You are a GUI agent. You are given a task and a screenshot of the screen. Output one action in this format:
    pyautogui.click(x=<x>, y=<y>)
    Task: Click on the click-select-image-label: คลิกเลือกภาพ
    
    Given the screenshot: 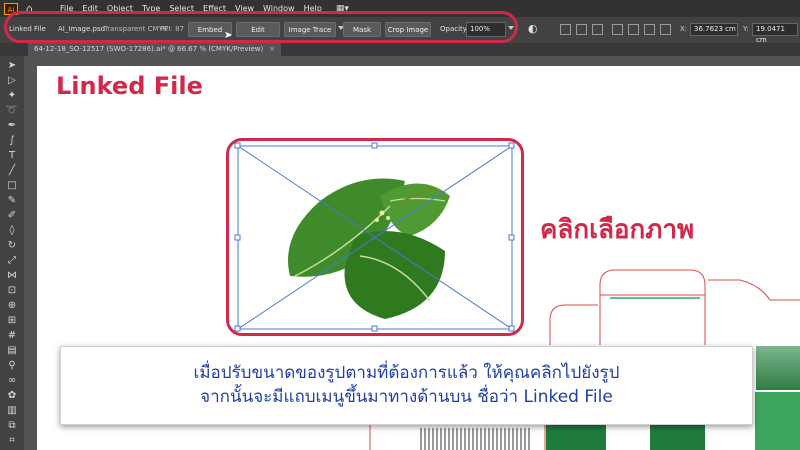 What is the action you would take?
    pyautogui.click(x=617, y=230)
    